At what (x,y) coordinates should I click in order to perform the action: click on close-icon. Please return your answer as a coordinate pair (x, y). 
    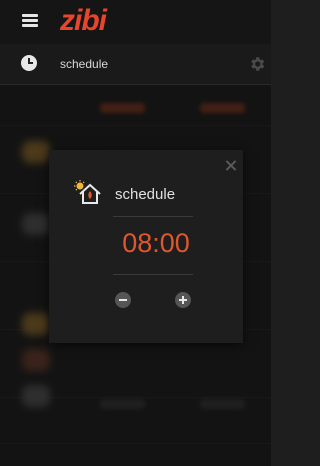
    Looking at the image, I should click on (230, 165).